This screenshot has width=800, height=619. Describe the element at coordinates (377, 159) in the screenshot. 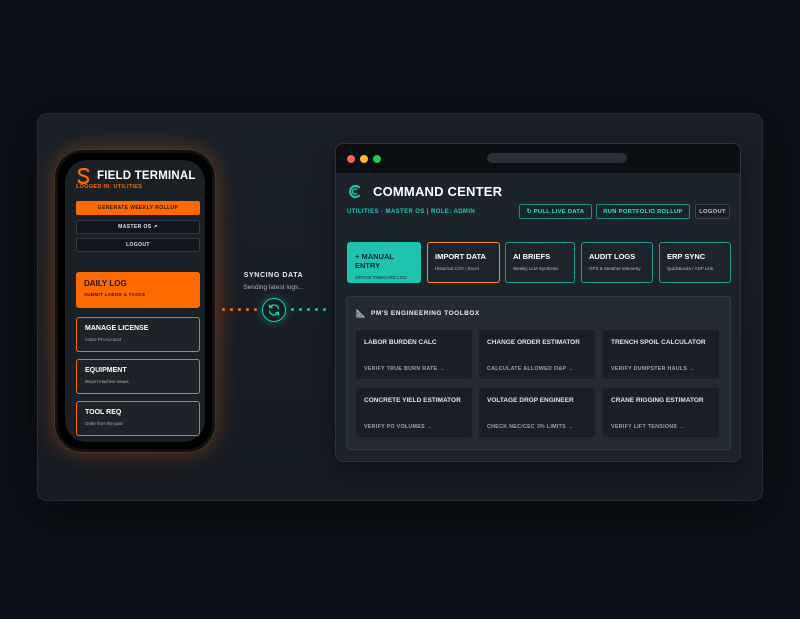

I see `maximize-window-icon` at that location.